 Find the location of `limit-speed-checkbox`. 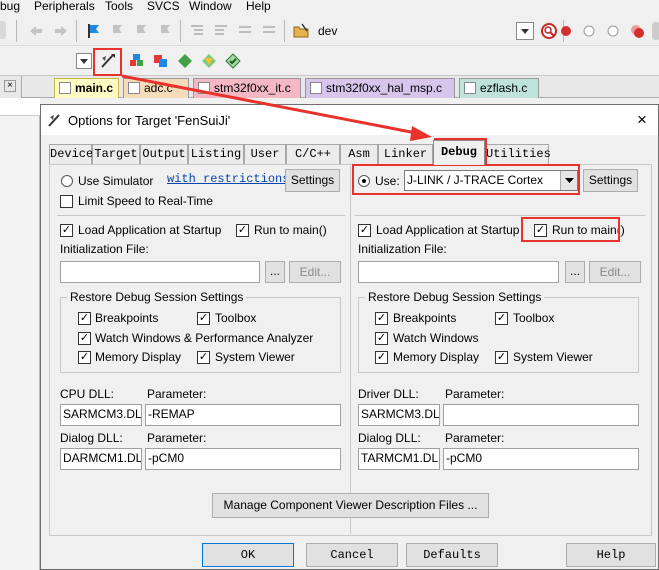

limit-speed-checkbox is located at coordinates (66, 201).